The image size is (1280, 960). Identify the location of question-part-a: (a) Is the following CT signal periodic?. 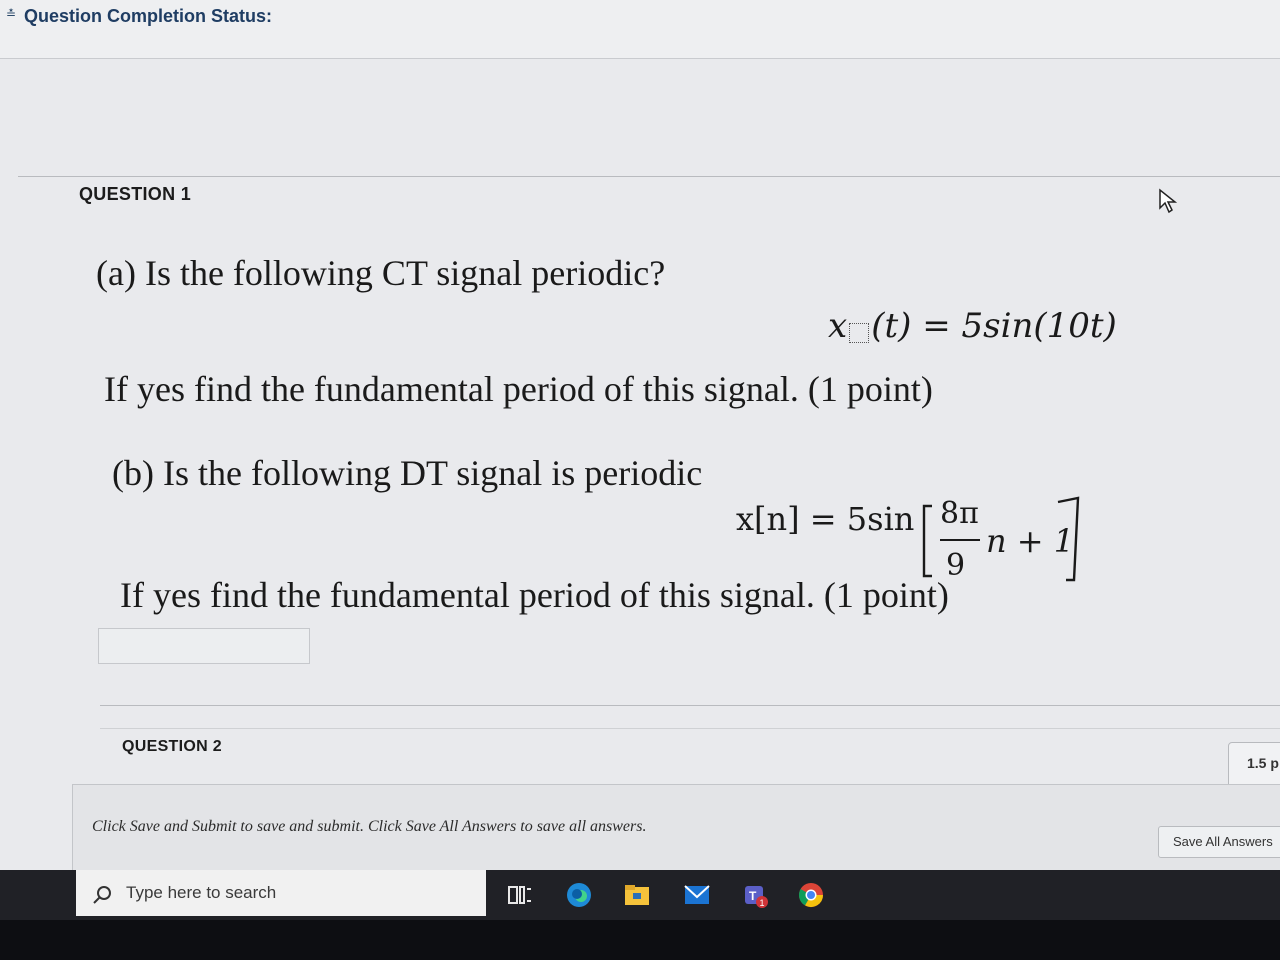
(381, 273).